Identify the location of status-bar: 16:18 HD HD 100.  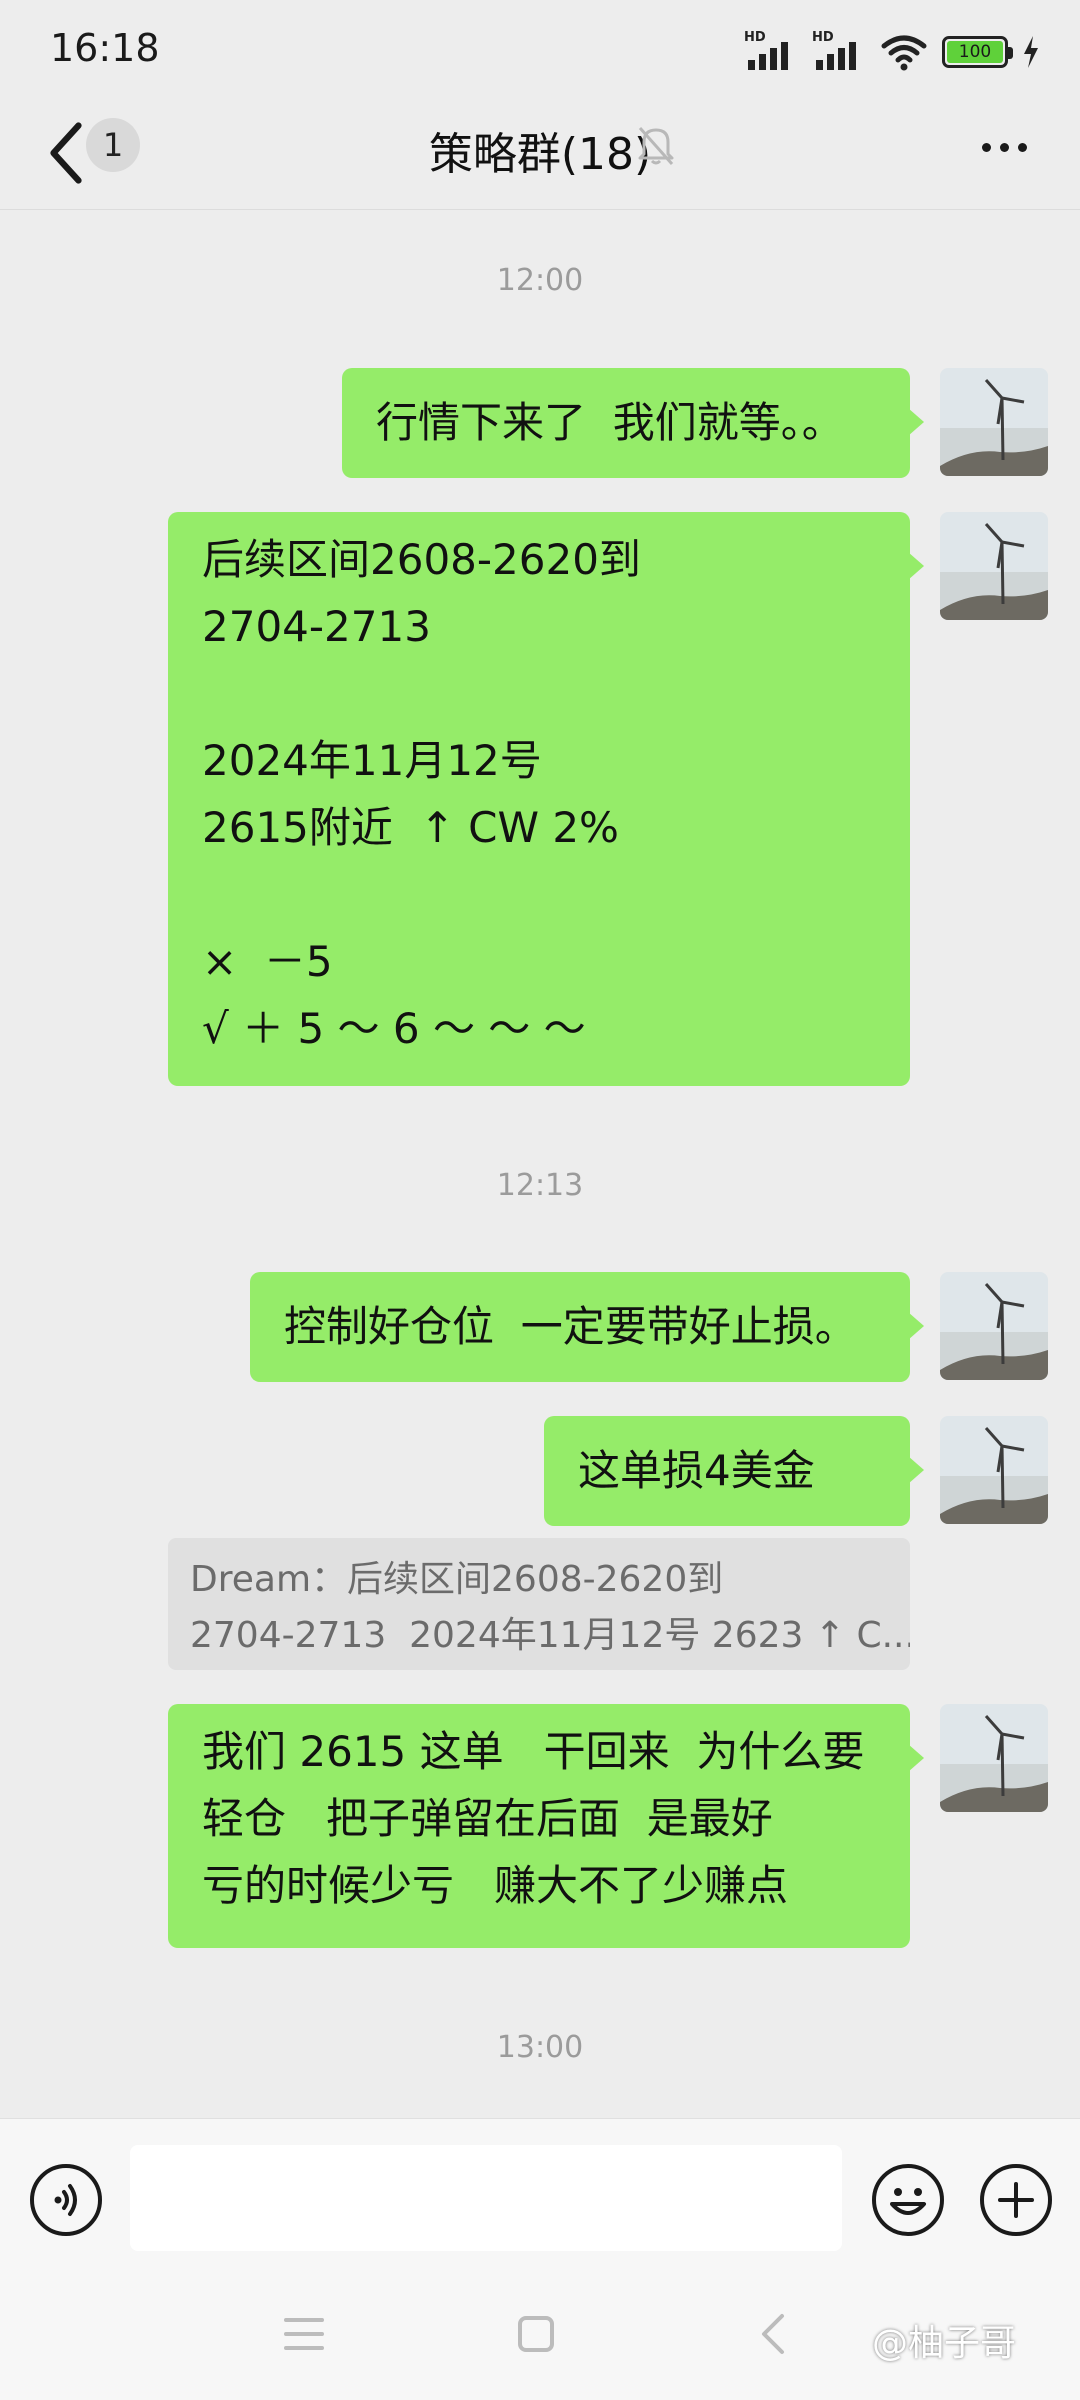
(540, 50).